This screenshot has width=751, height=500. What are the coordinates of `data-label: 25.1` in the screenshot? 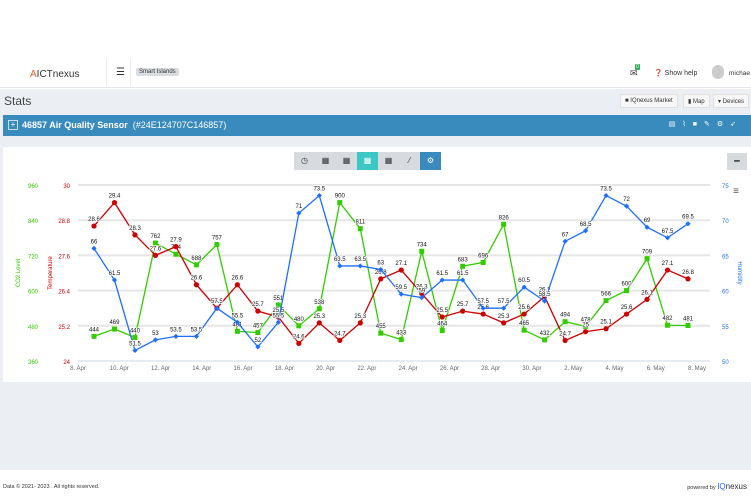 It's located at (606, 323).